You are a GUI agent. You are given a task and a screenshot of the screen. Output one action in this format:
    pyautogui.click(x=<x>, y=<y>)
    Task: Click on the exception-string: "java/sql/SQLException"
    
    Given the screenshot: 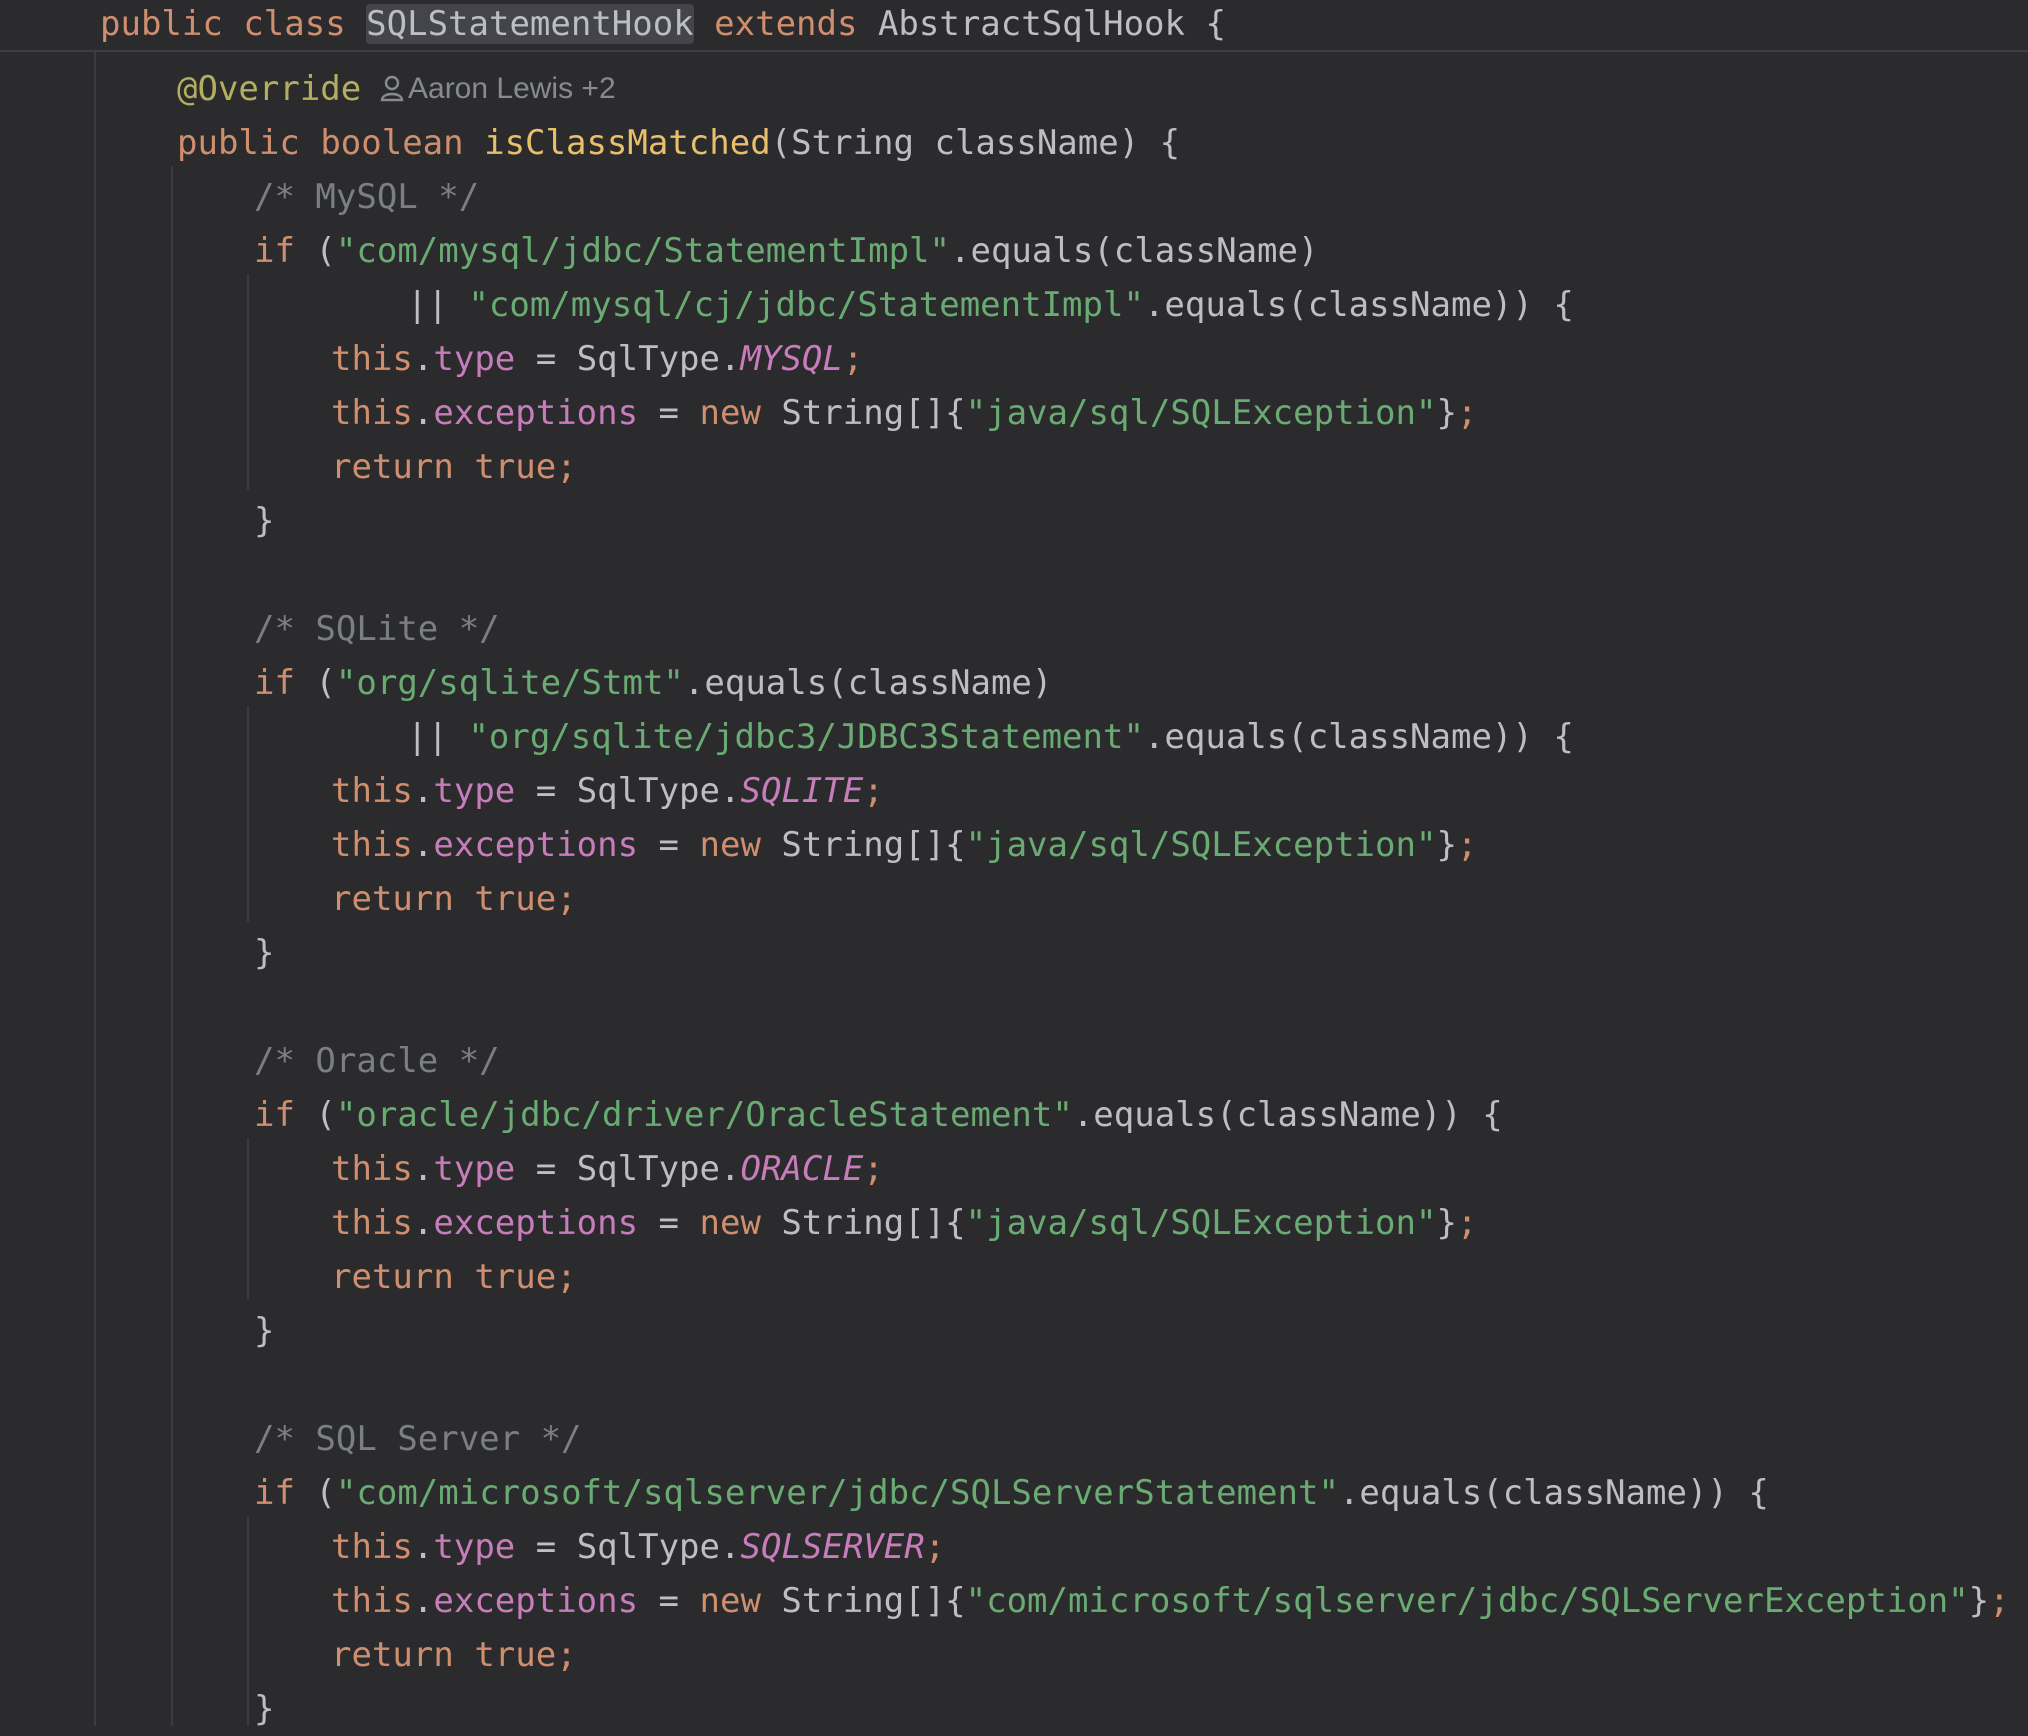 What is the action you would take?
    pyautogui.click(x=1201, y=845)
    